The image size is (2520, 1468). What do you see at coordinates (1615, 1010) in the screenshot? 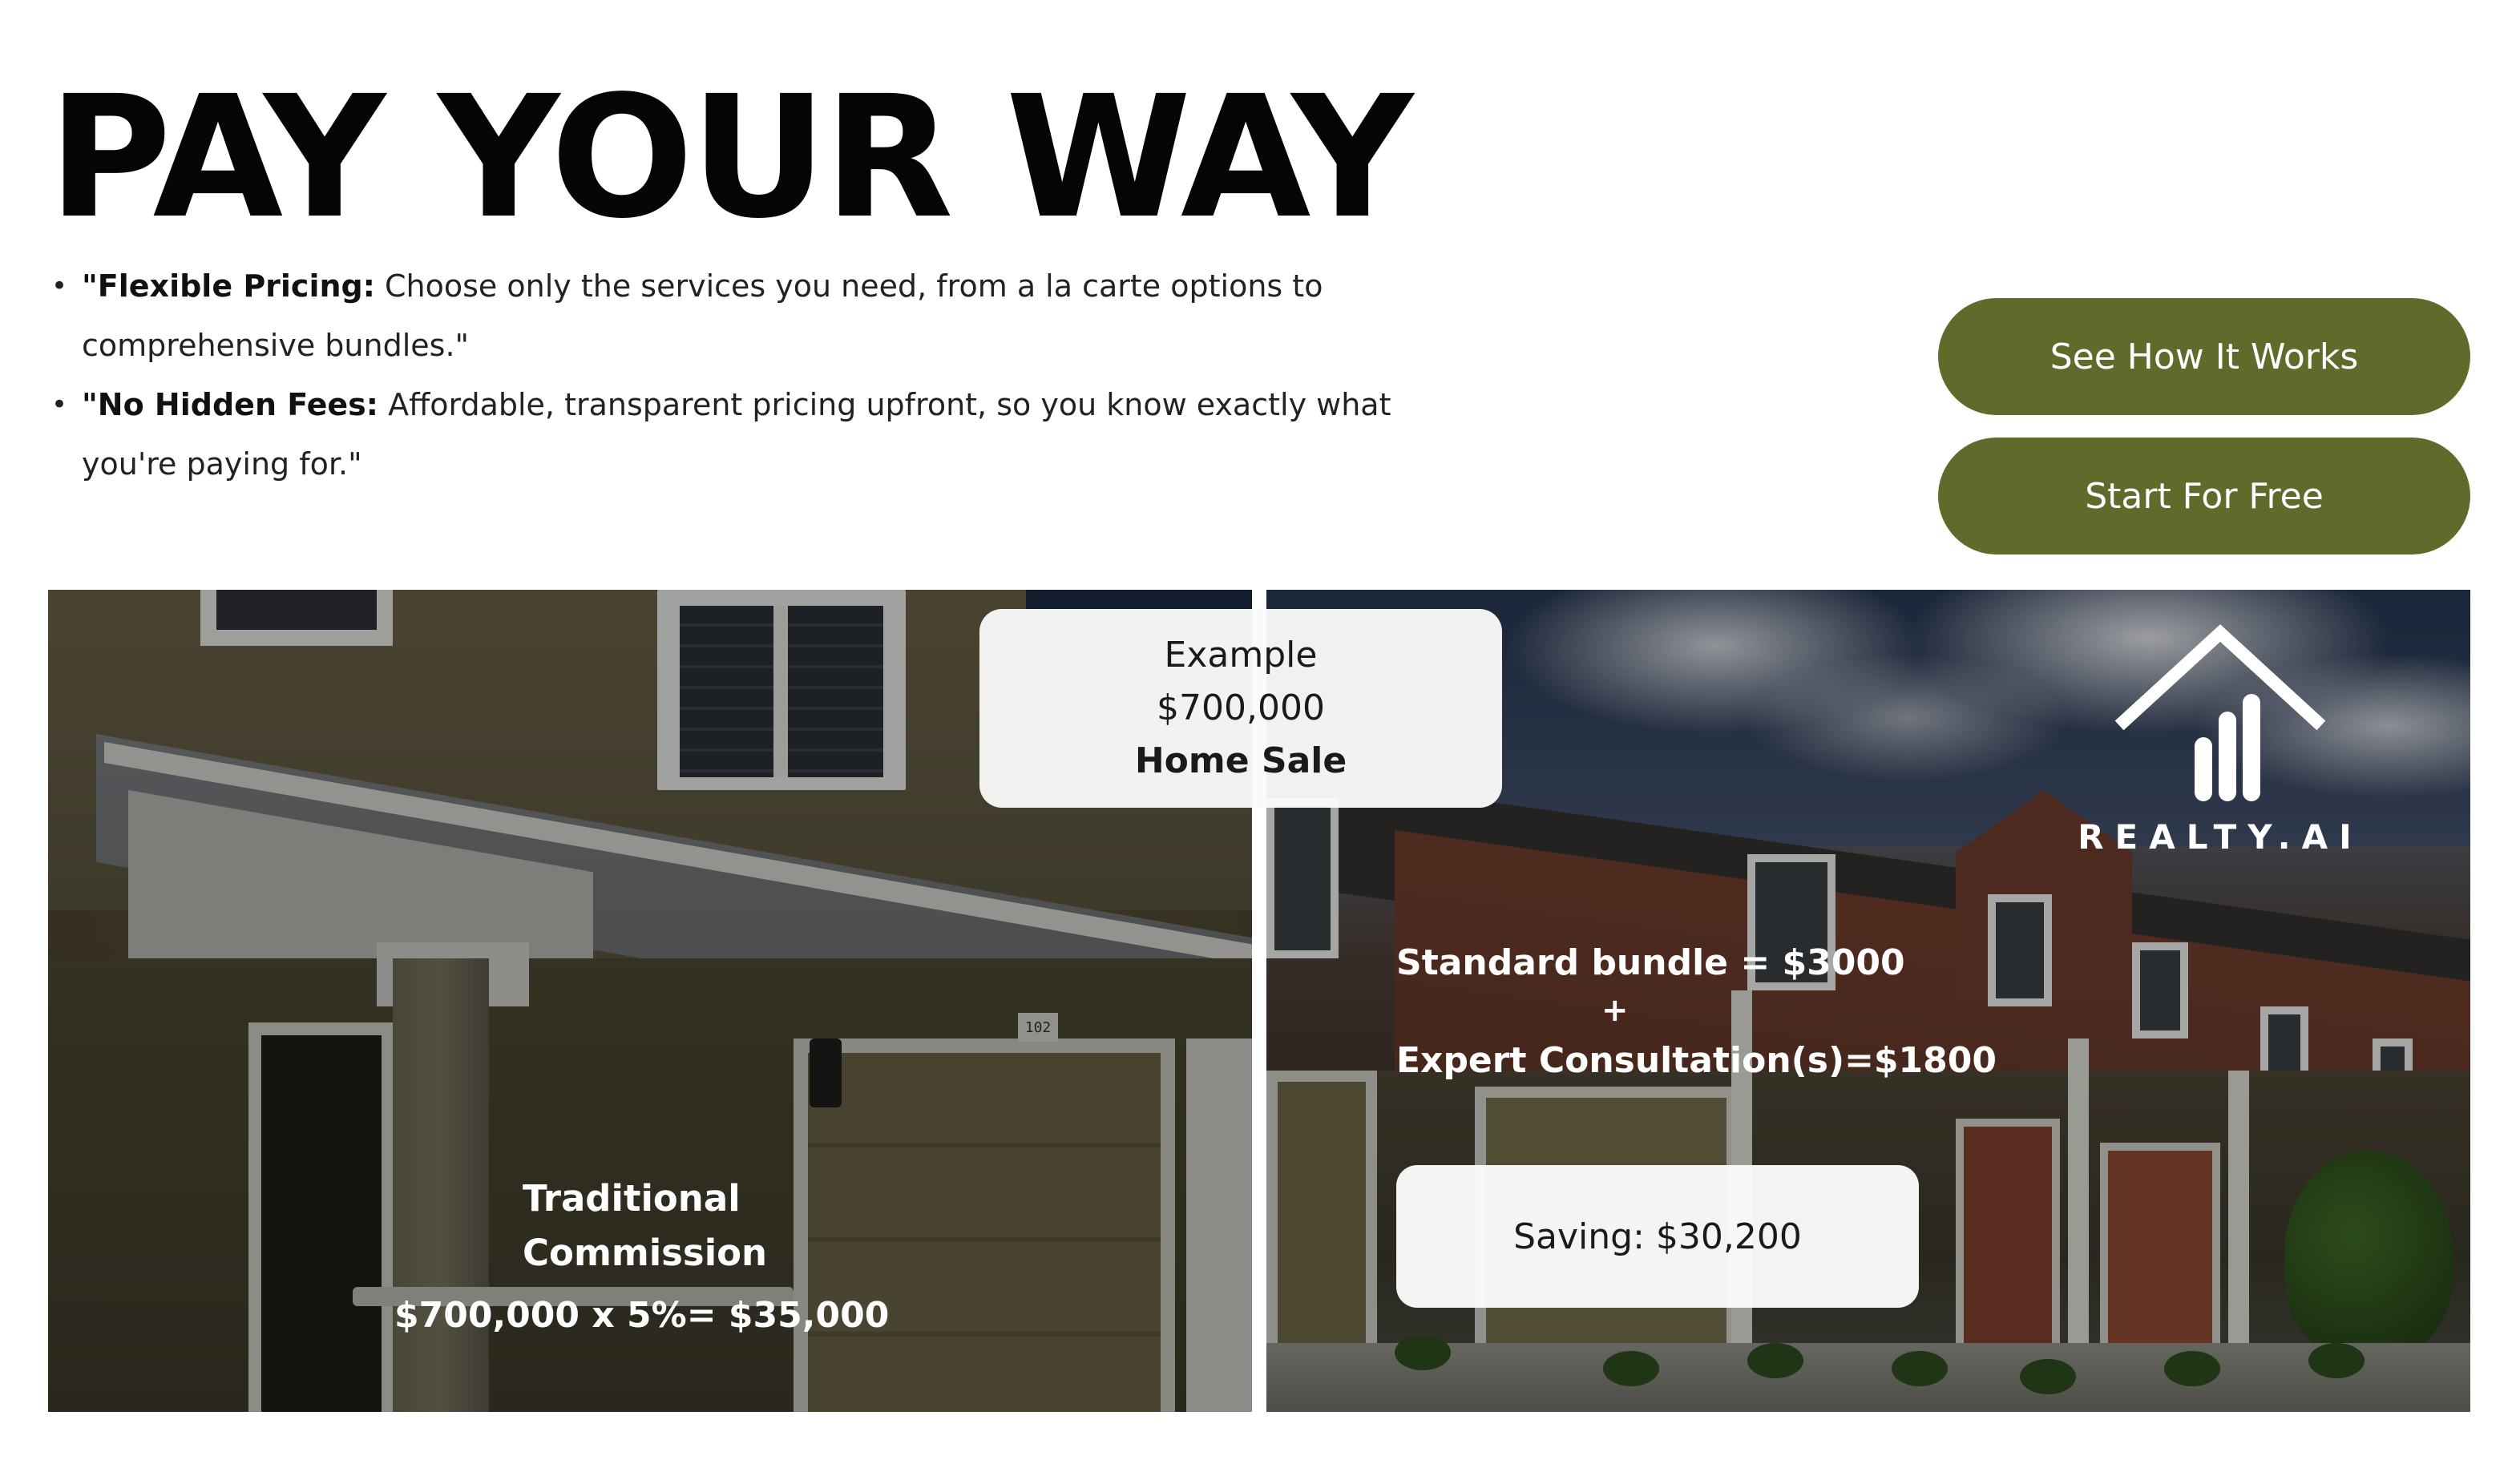
I see `bundle-plus-sign: +` at bounding box center [1615, 1010].